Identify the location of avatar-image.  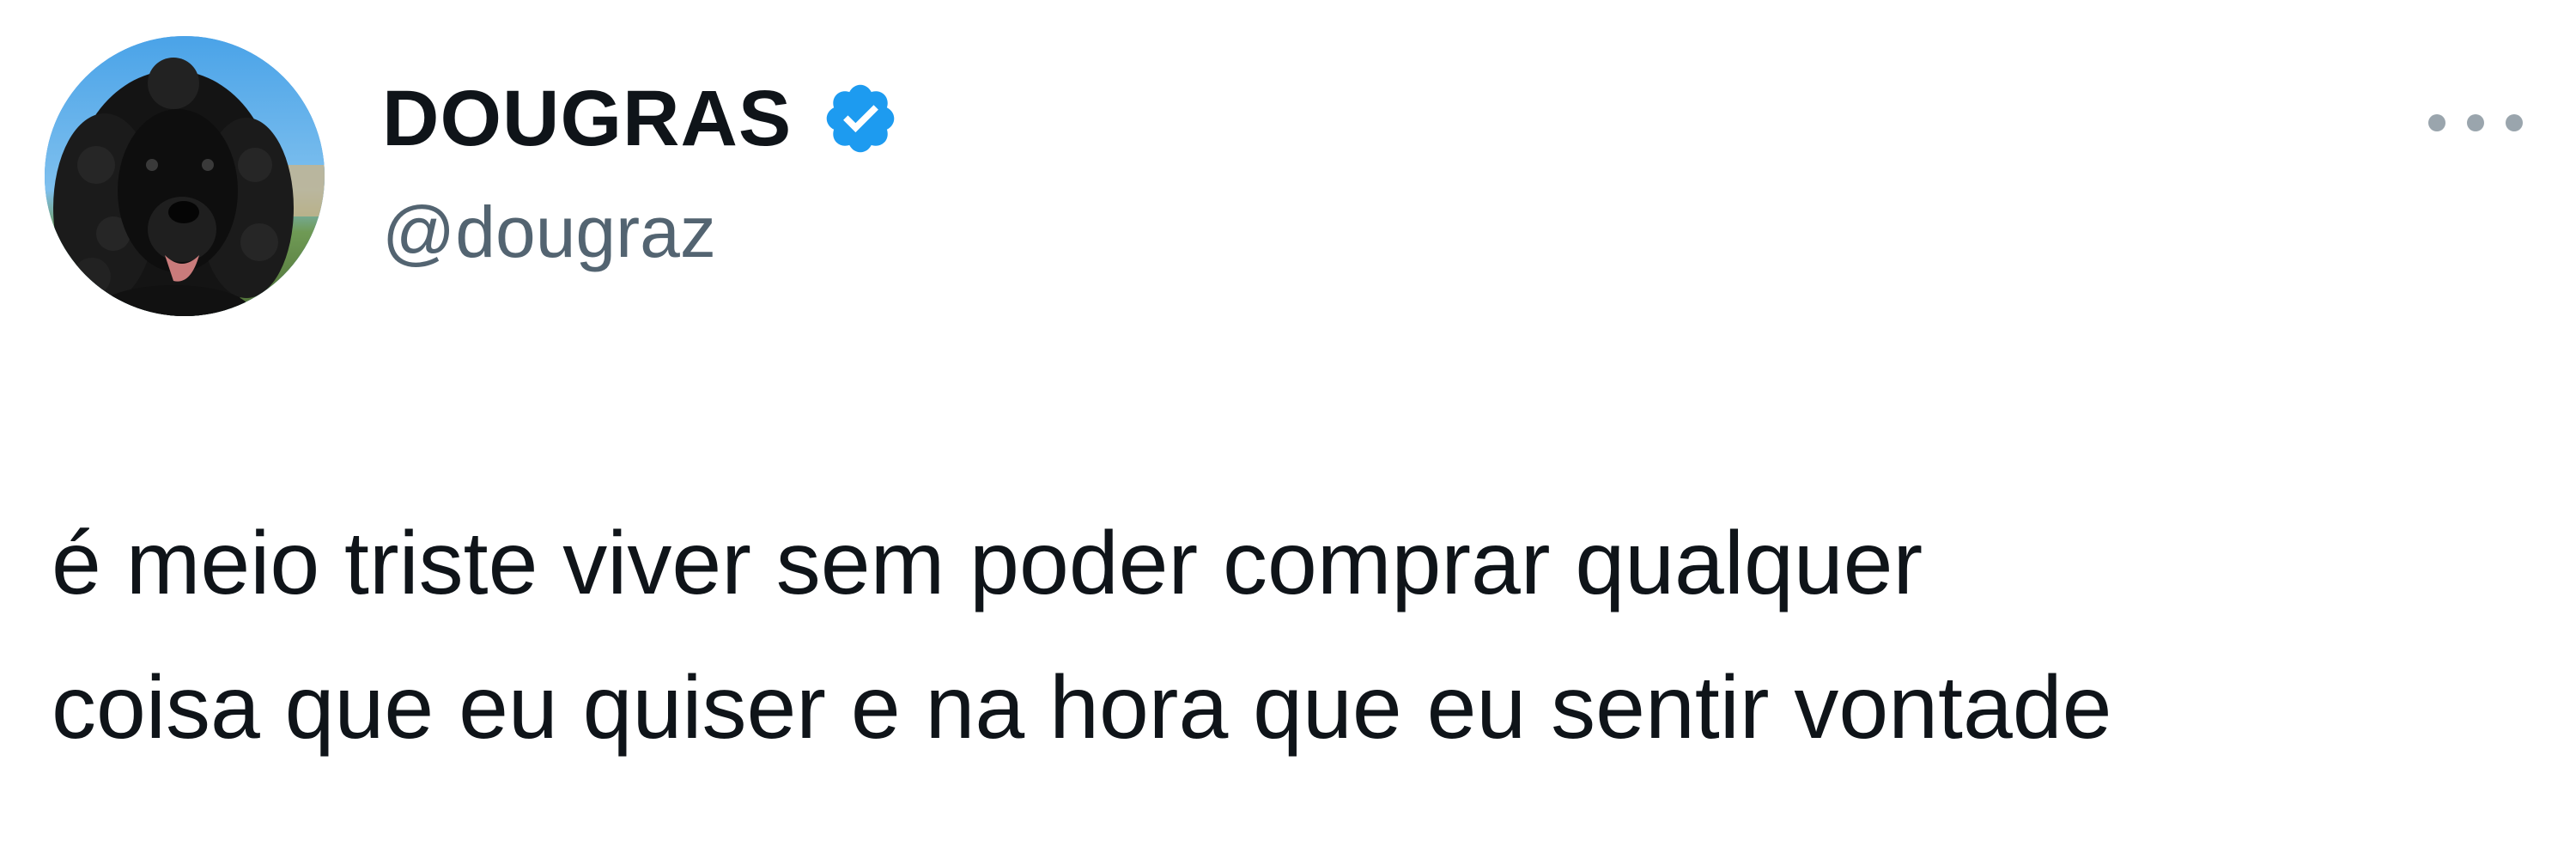
(185, 176).